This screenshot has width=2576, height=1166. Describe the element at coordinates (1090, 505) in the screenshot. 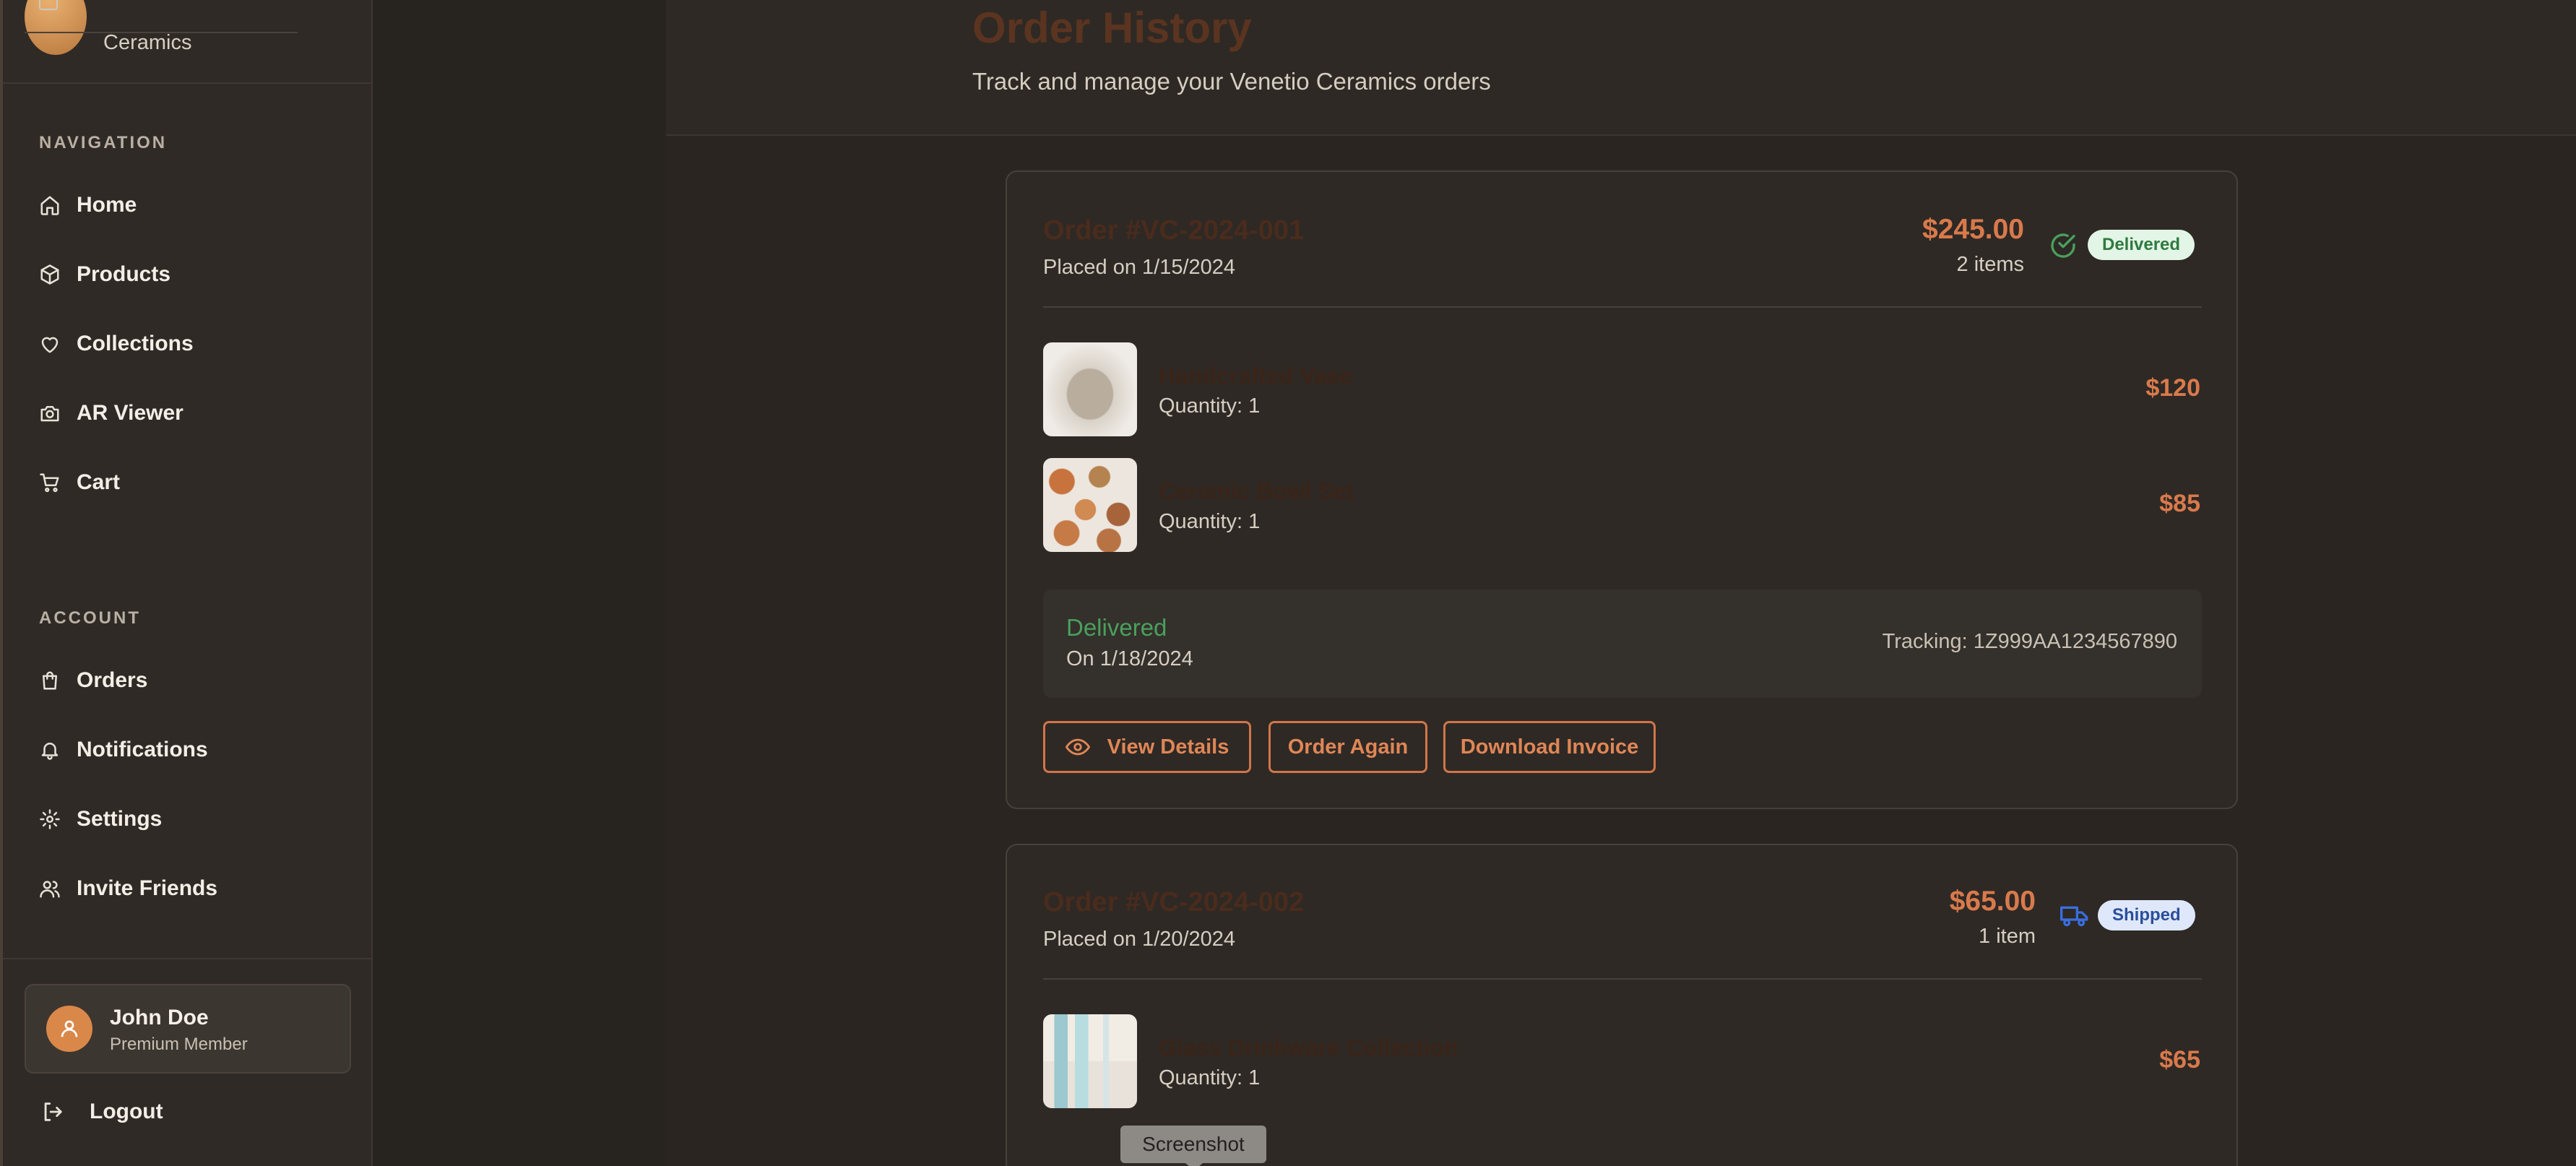

I see `product-image-bowls` at that location.